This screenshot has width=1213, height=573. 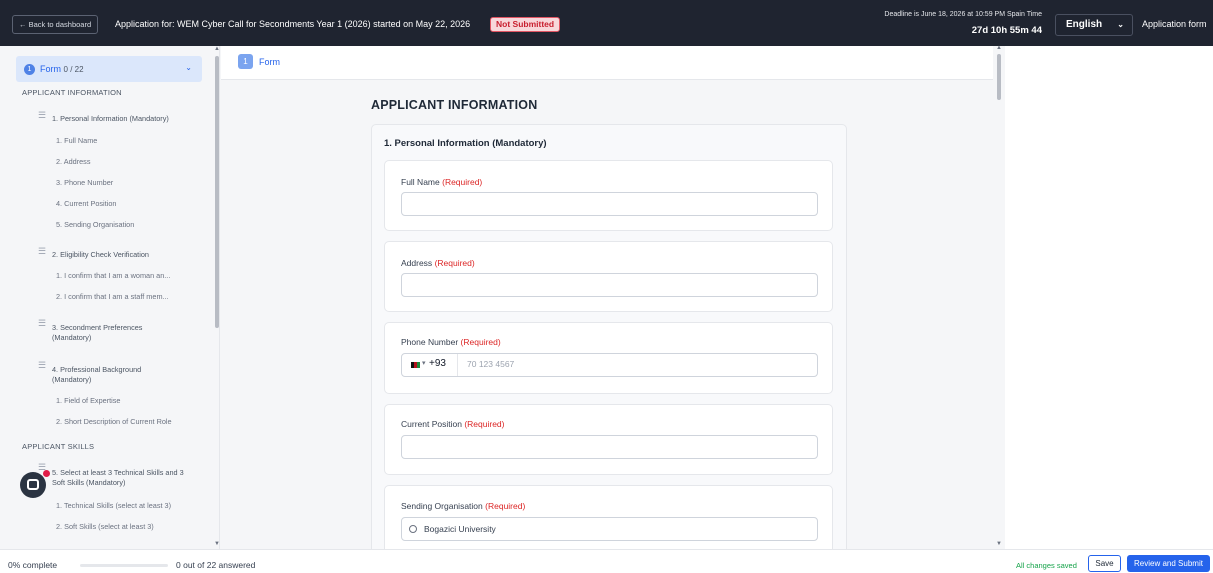 What do you see at coordinates (465, 143) in the screenshot?
I see `group-title: 1. Personal Information (Mandatory)` at bounding box center [465, 143].